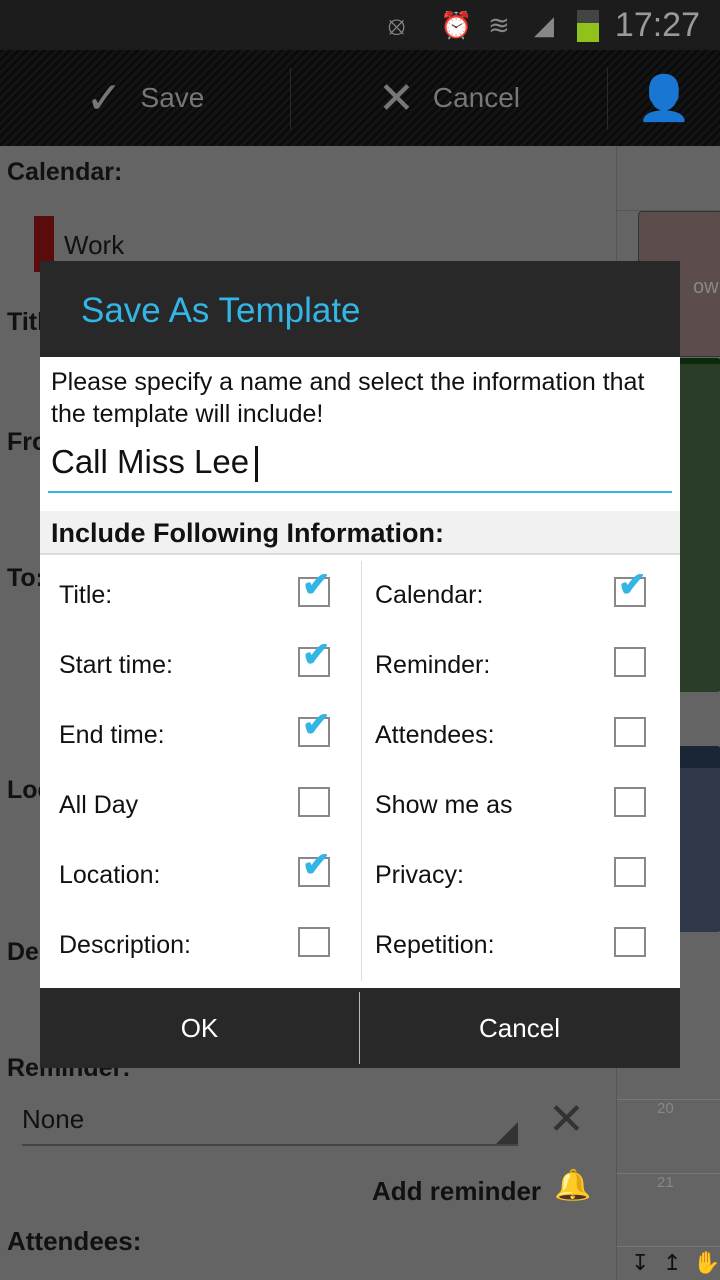 The width and height of the screenshot is (720, 1280). I want to click on option-label: Description:, so click(125, 945).